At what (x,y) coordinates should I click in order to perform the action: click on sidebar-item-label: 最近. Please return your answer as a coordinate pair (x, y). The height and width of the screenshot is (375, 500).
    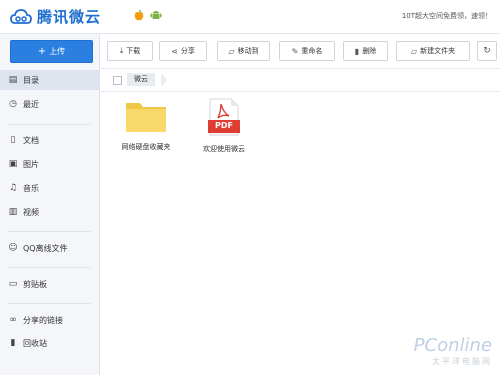
    Looking at the image, I should click on (31, 104).